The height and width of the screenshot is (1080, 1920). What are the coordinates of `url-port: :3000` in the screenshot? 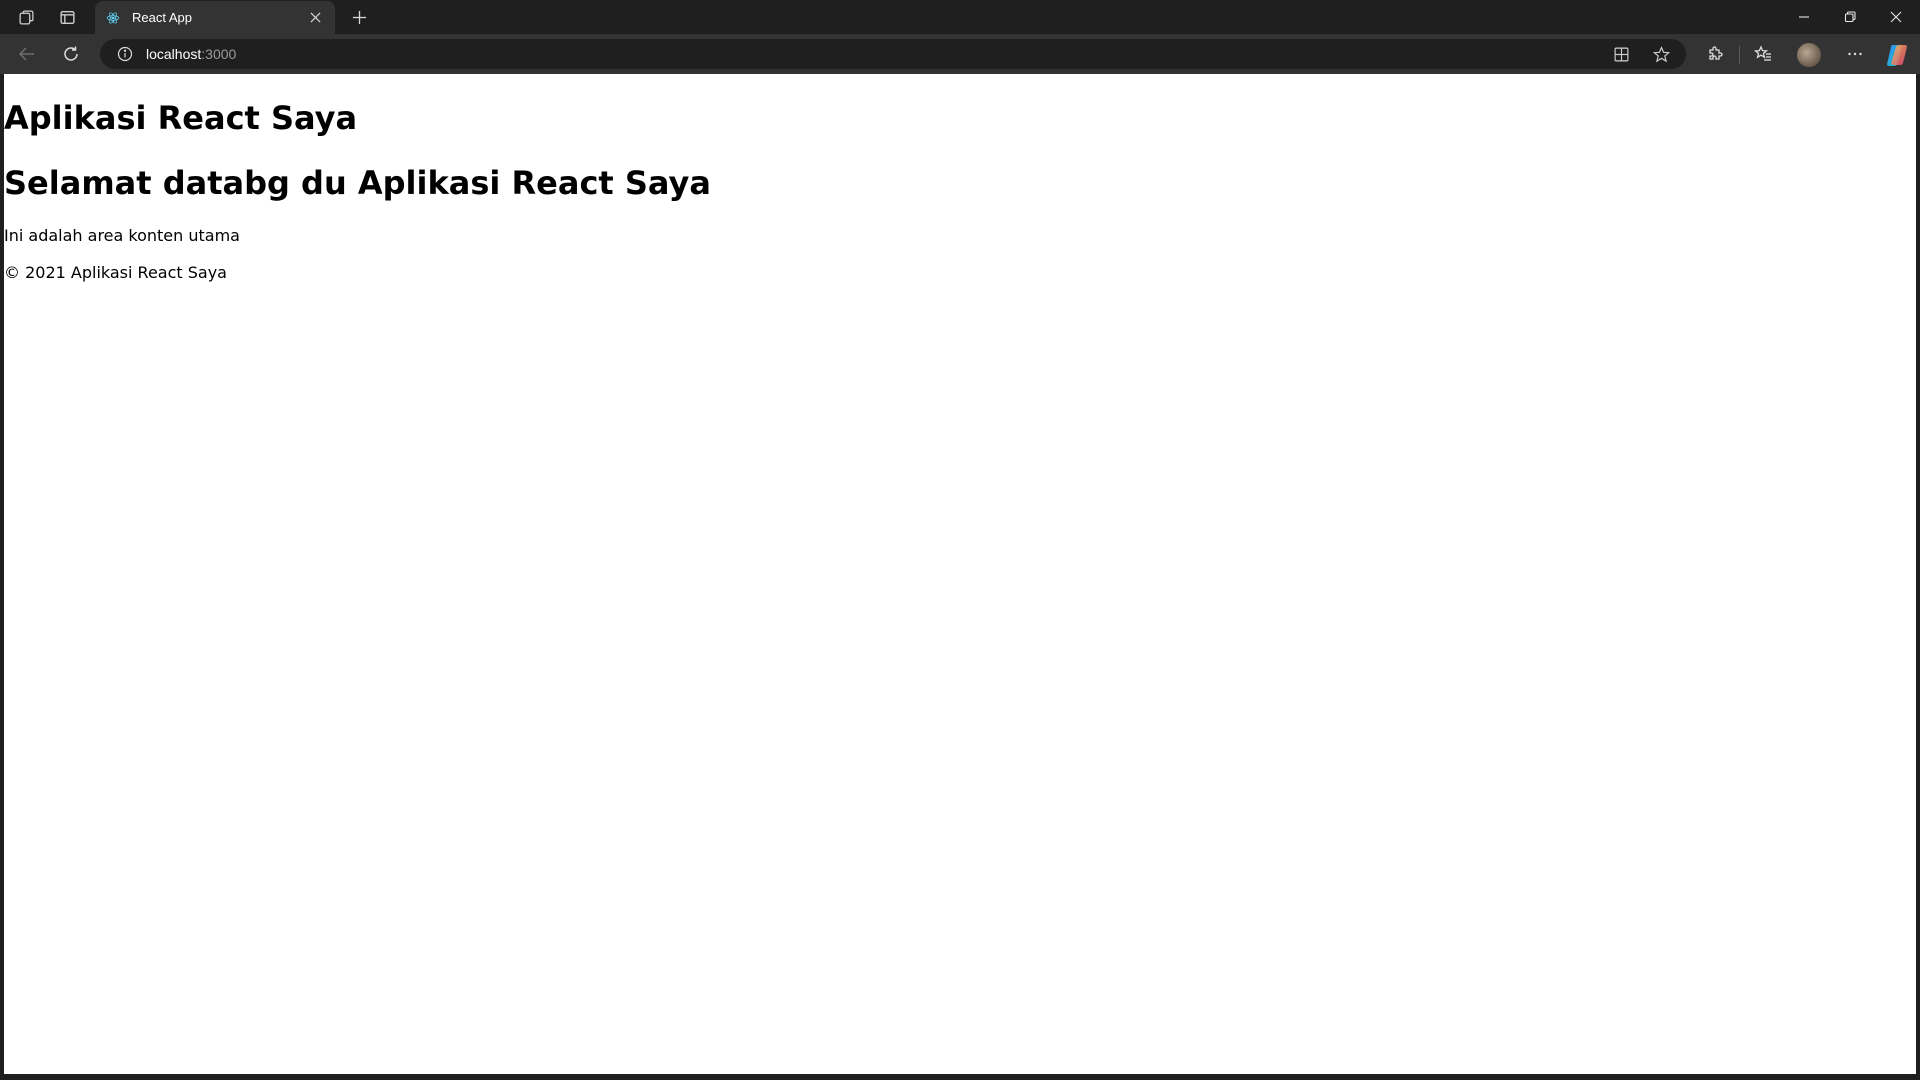 It's located at (219, 54).